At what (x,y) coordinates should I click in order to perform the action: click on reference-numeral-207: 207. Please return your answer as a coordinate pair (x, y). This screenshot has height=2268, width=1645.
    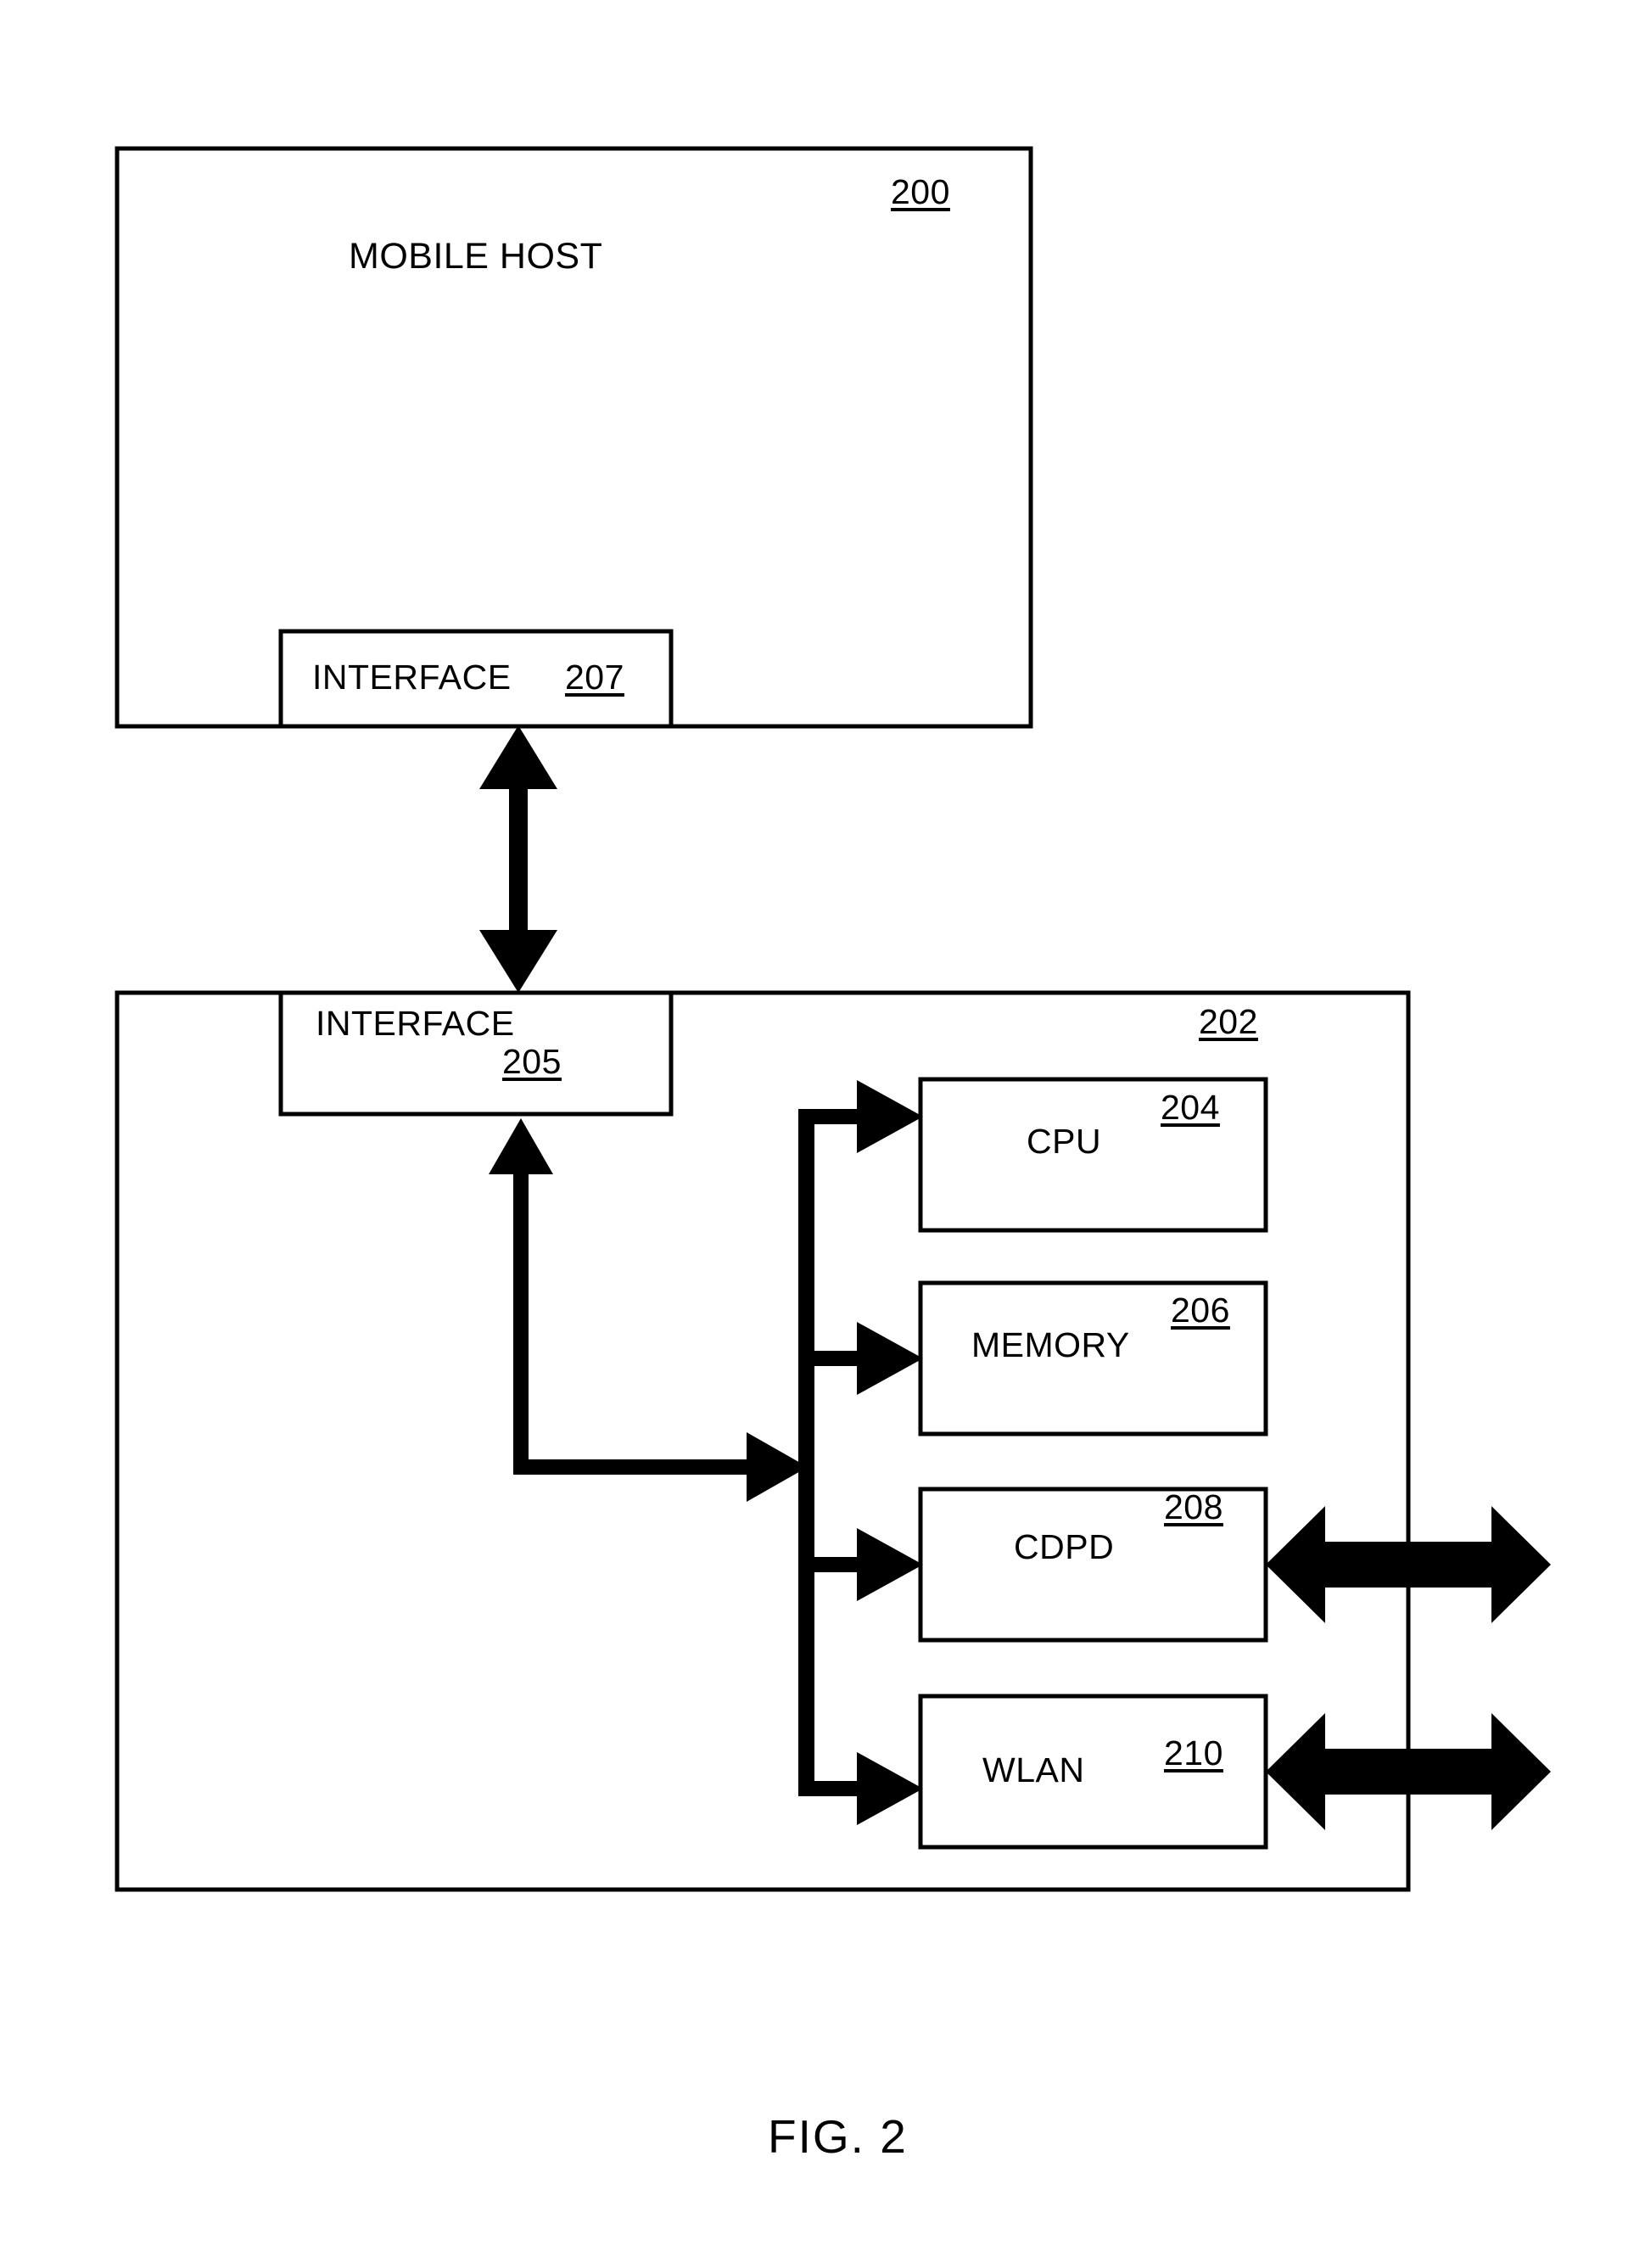
    Looking at the image, I should click on (594, 677).